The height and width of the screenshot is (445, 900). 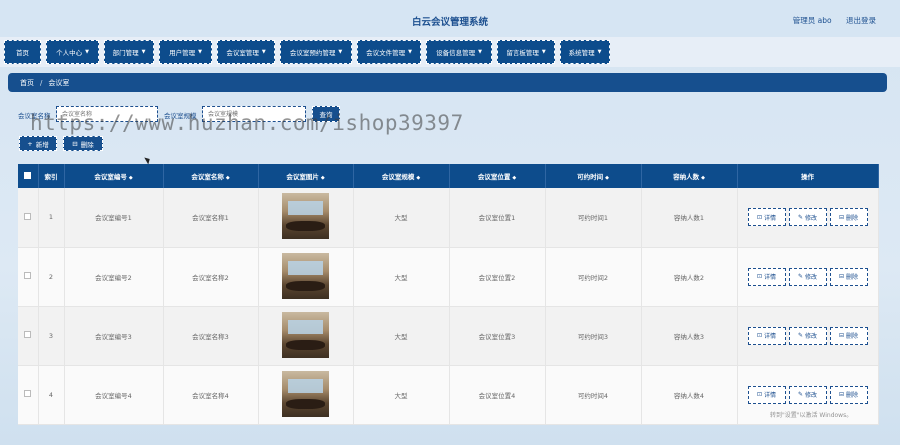 What do you see at coordinates (180, 116) in the screenshot?
I see `room-scale-label: 会议室规模` at bounding box center [180, 116].